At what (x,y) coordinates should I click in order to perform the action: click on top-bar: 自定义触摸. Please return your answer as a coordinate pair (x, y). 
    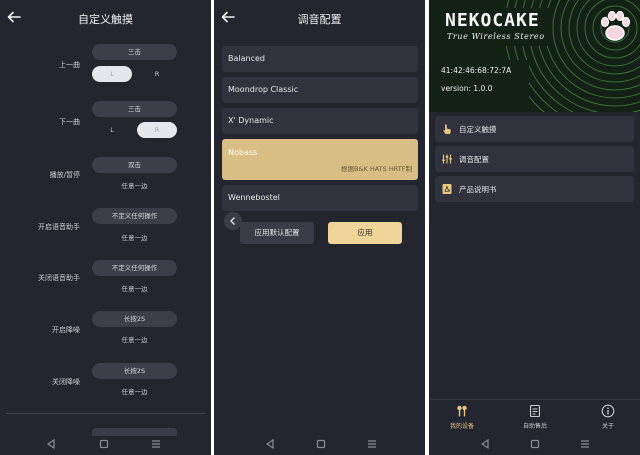
    Looking at the image, I should click on (105, 19).